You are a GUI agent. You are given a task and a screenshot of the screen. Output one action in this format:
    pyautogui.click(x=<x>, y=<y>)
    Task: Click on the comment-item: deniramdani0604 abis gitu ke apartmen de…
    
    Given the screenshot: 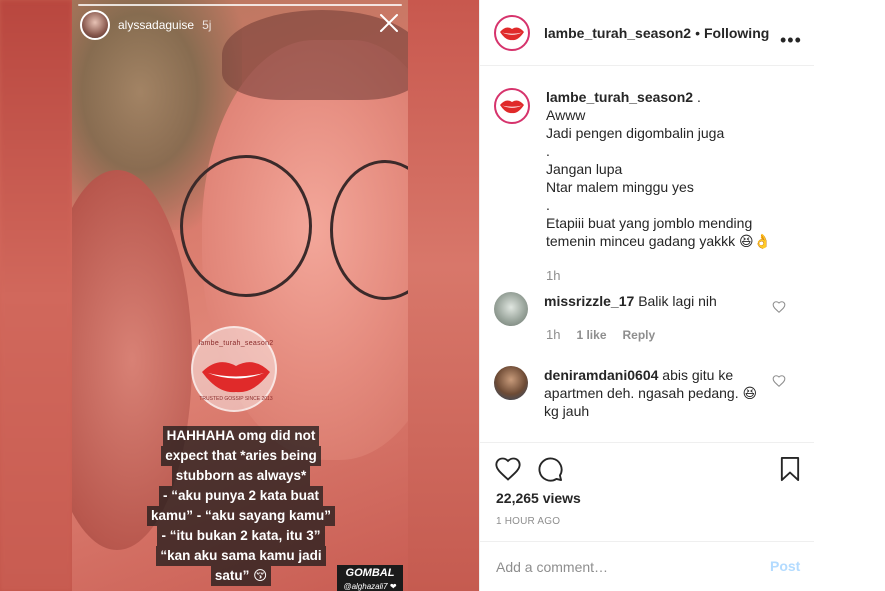 What is the action you would take?
    pyautogui.click(x=633, y=393)
    